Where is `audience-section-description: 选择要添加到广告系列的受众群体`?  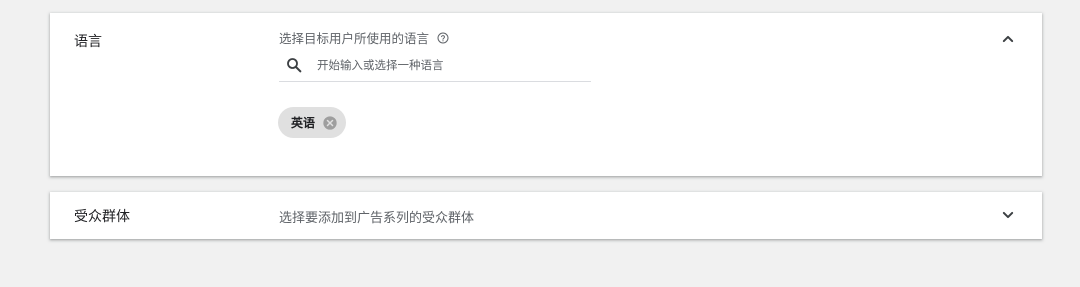
audience-section-description: 选择要添加到广告系列的受众群体 is located at coordinates (376, 216).